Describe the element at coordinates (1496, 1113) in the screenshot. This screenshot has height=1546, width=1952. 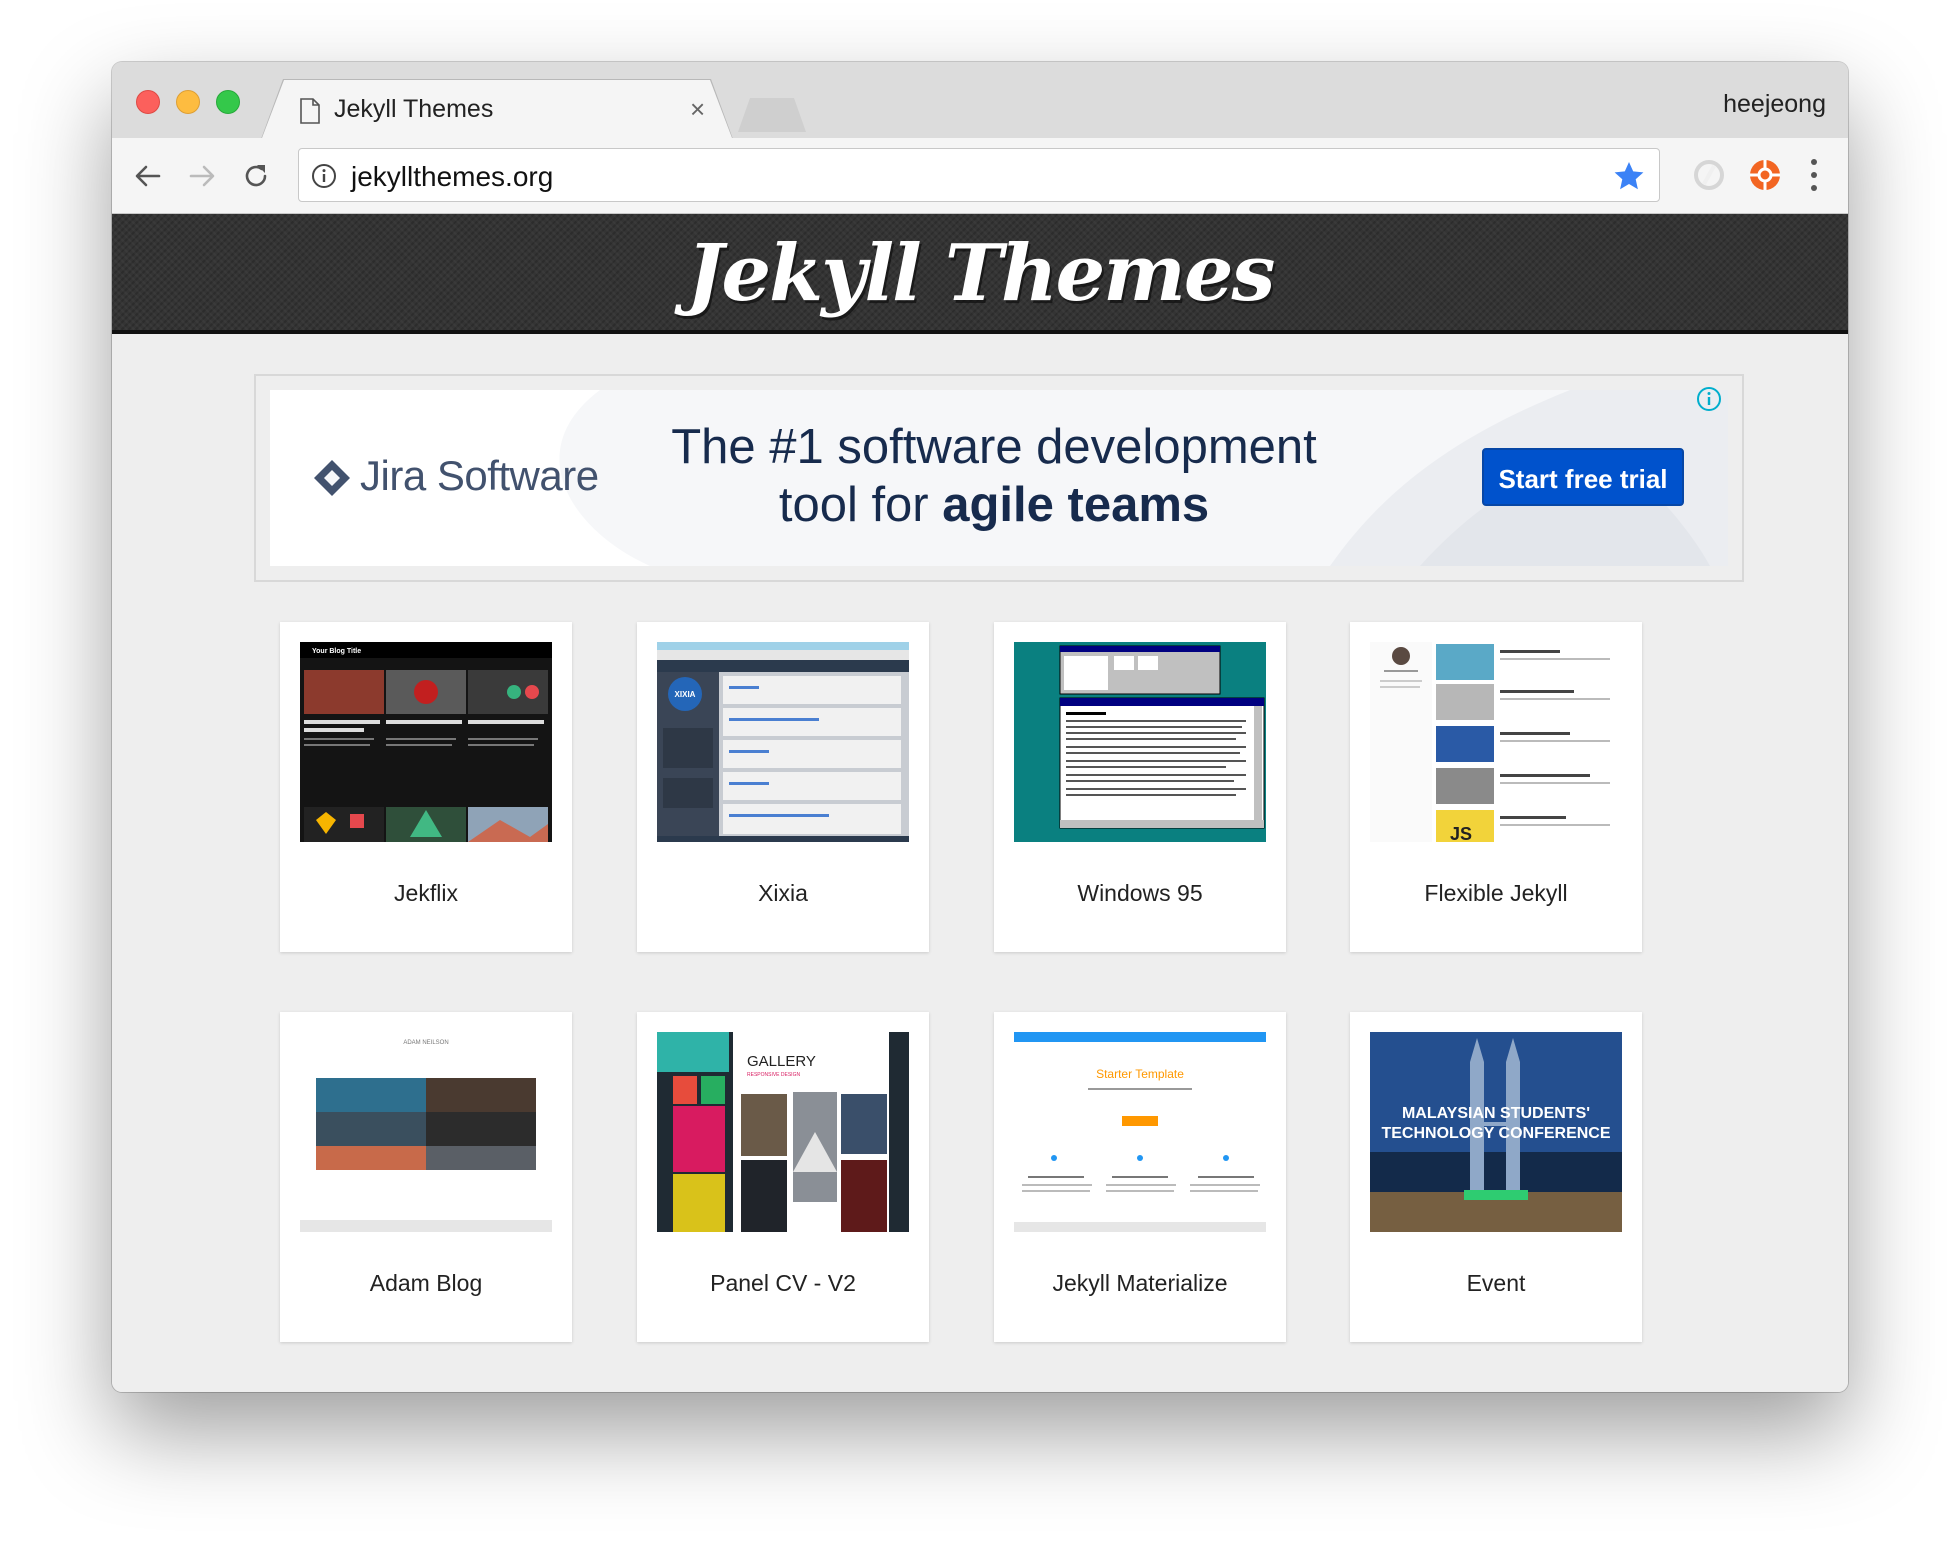
I see `event-preview-title-line1: MALAYSIAN STUDENTS'` at that location.